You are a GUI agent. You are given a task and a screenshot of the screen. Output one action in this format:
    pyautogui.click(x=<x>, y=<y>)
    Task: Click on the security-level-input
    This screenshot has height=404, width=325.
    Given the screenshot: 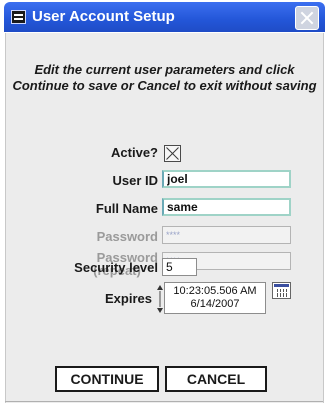 What is the action you would take?
    pyautogui.click(x=179, y=267)
    